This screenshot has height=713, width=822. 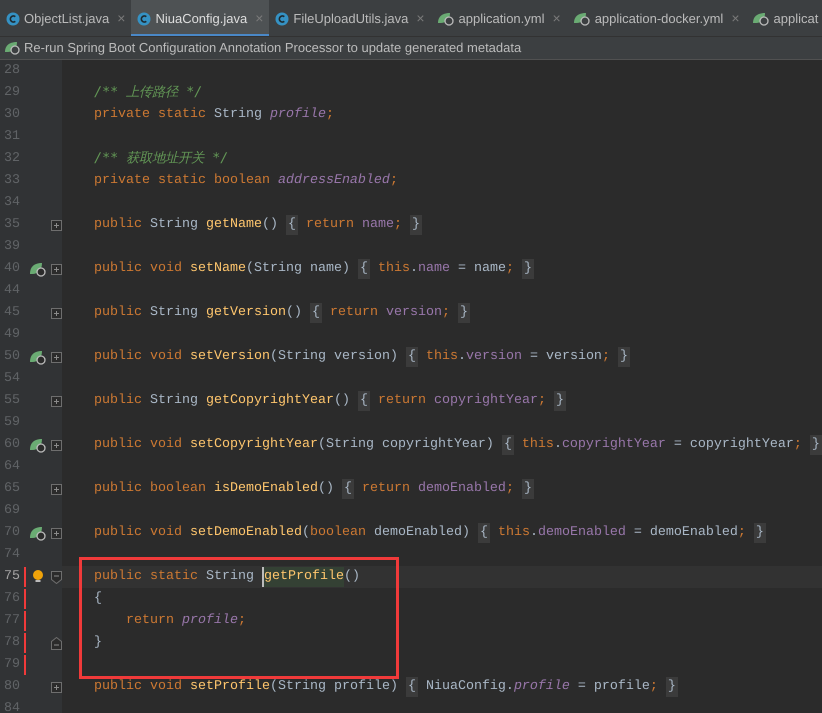 I want to click on editor-tab: applicat, so click(x=784, y=18).